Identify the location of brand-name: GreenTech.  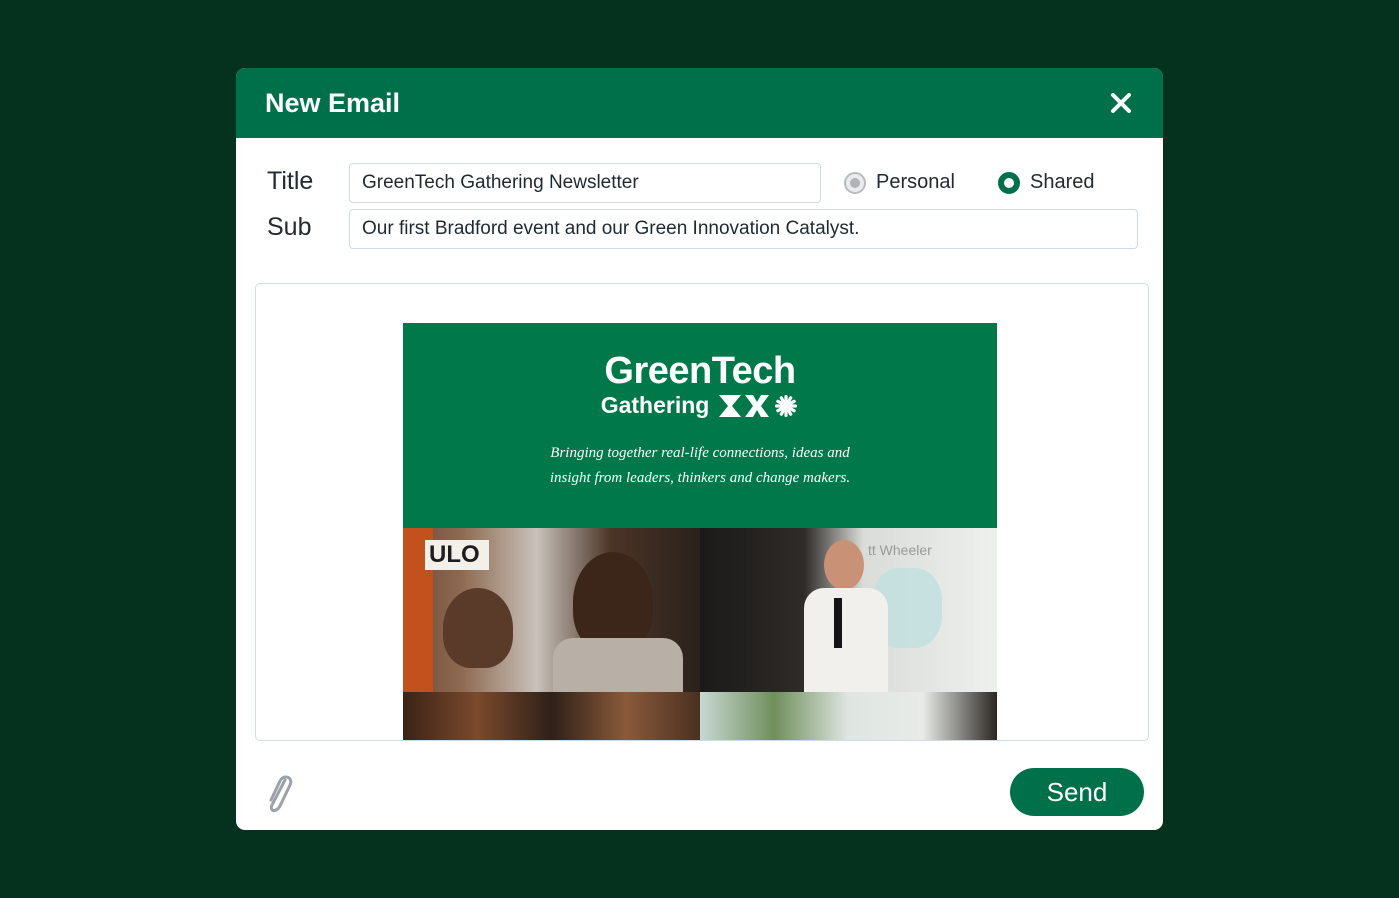
(700, 371).